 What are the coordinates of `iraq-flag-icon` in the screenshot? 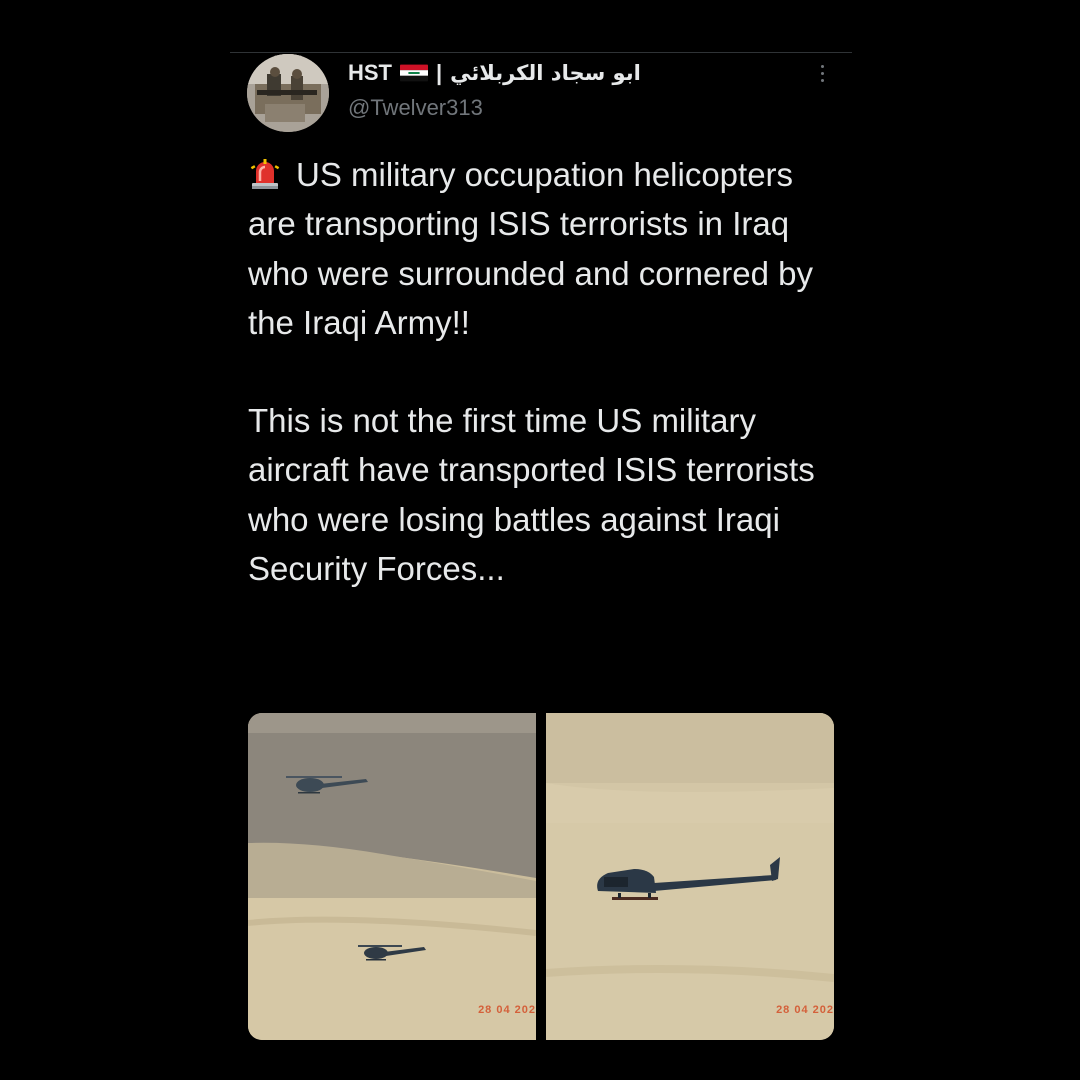 It's located at (414, 73).